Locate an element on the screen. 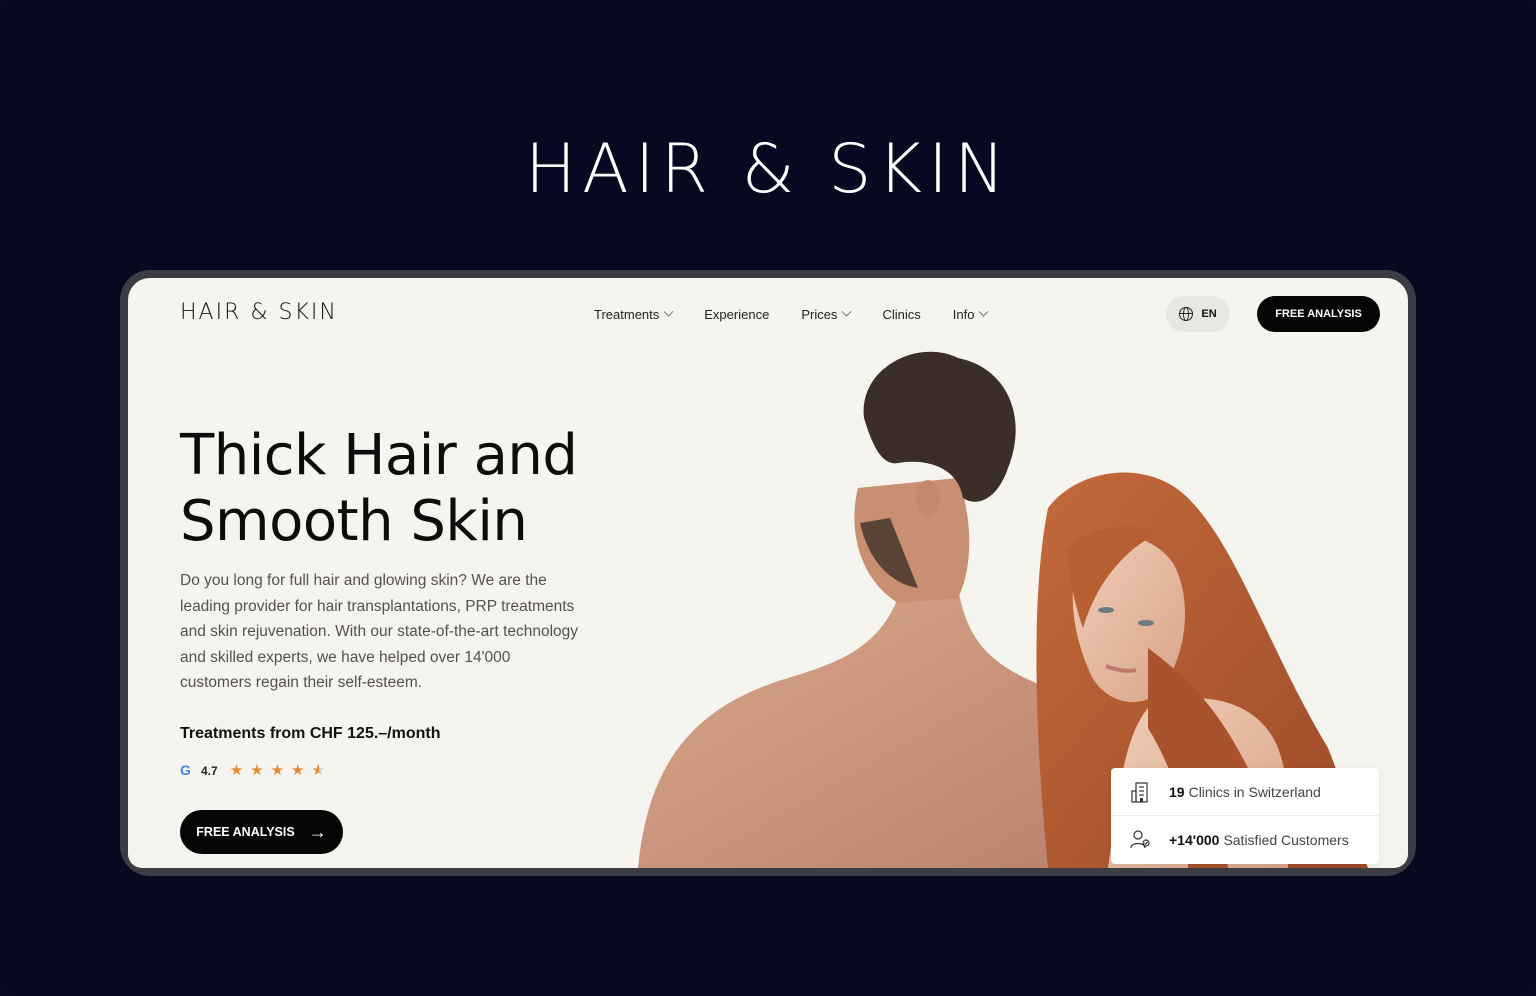 This screenshot has width=1536, height=996. nav-label: Experience is located at coordinates (737, 314).